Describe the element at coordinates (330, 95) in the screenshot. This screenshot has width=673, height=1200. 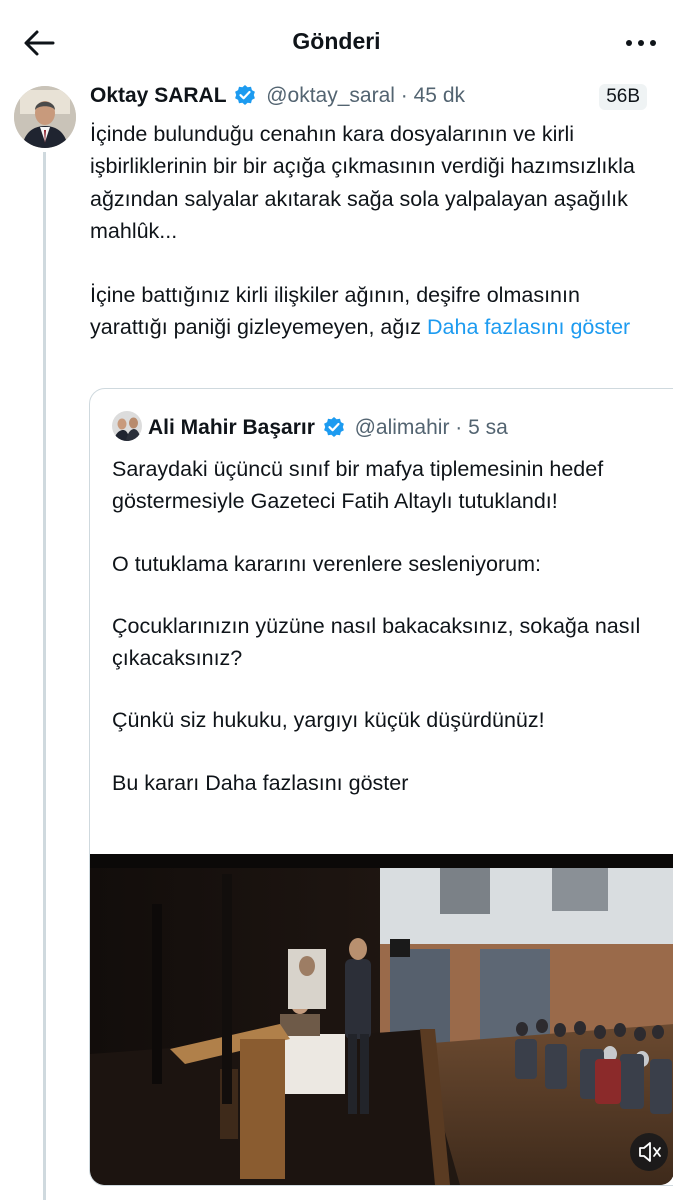
I see `author-handle: @oktay_saral` at that location.